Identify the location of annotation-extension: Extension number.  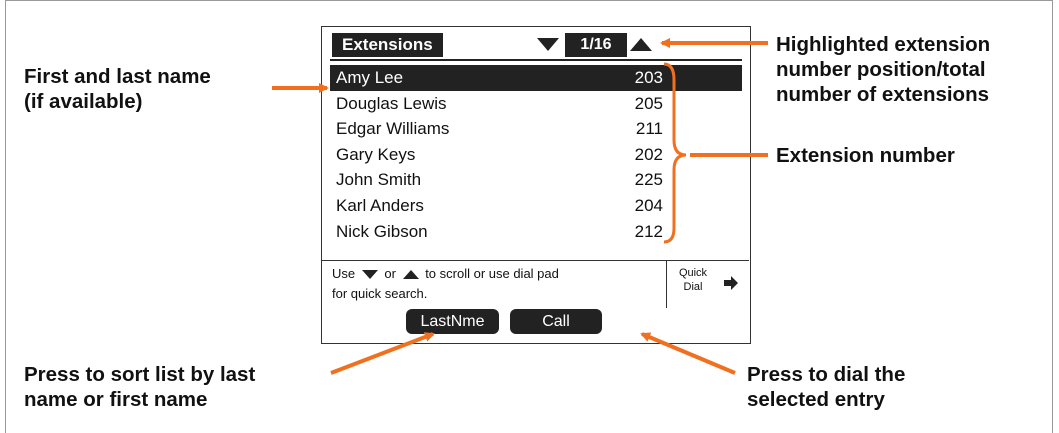
(865, 155).